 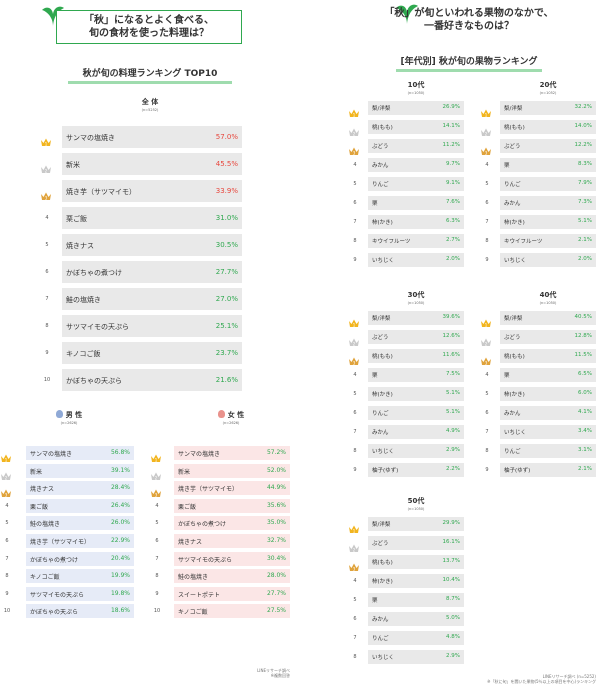 I want to click on overall-subhead: 全 体 (n=5252), so click(x=150, y=104).